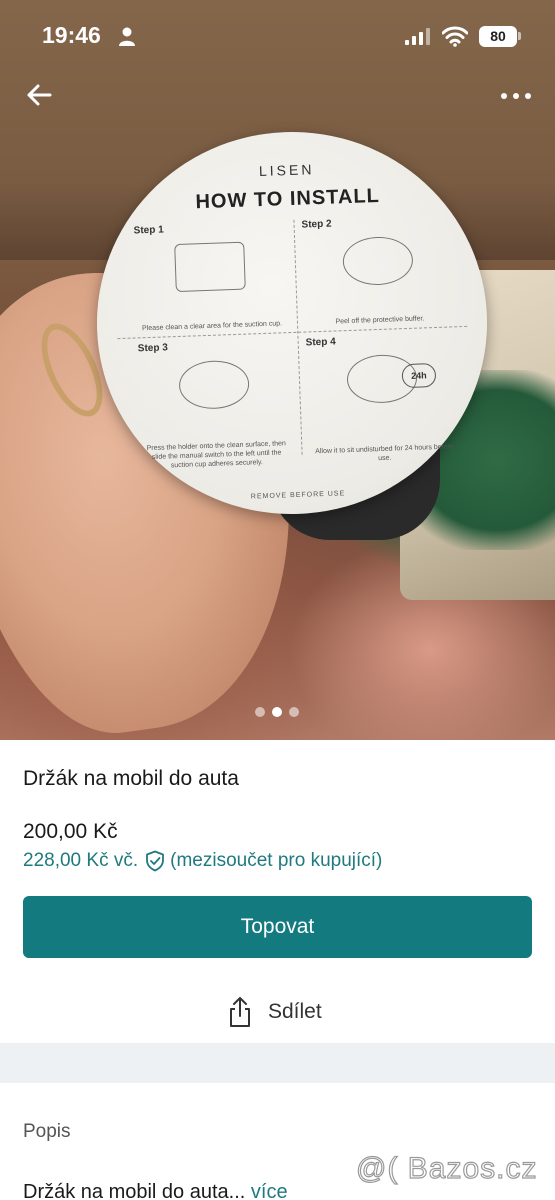  Describe the element at coordinates (148, 230) in the screenshot. I see `step-title: Step 1` at that location.